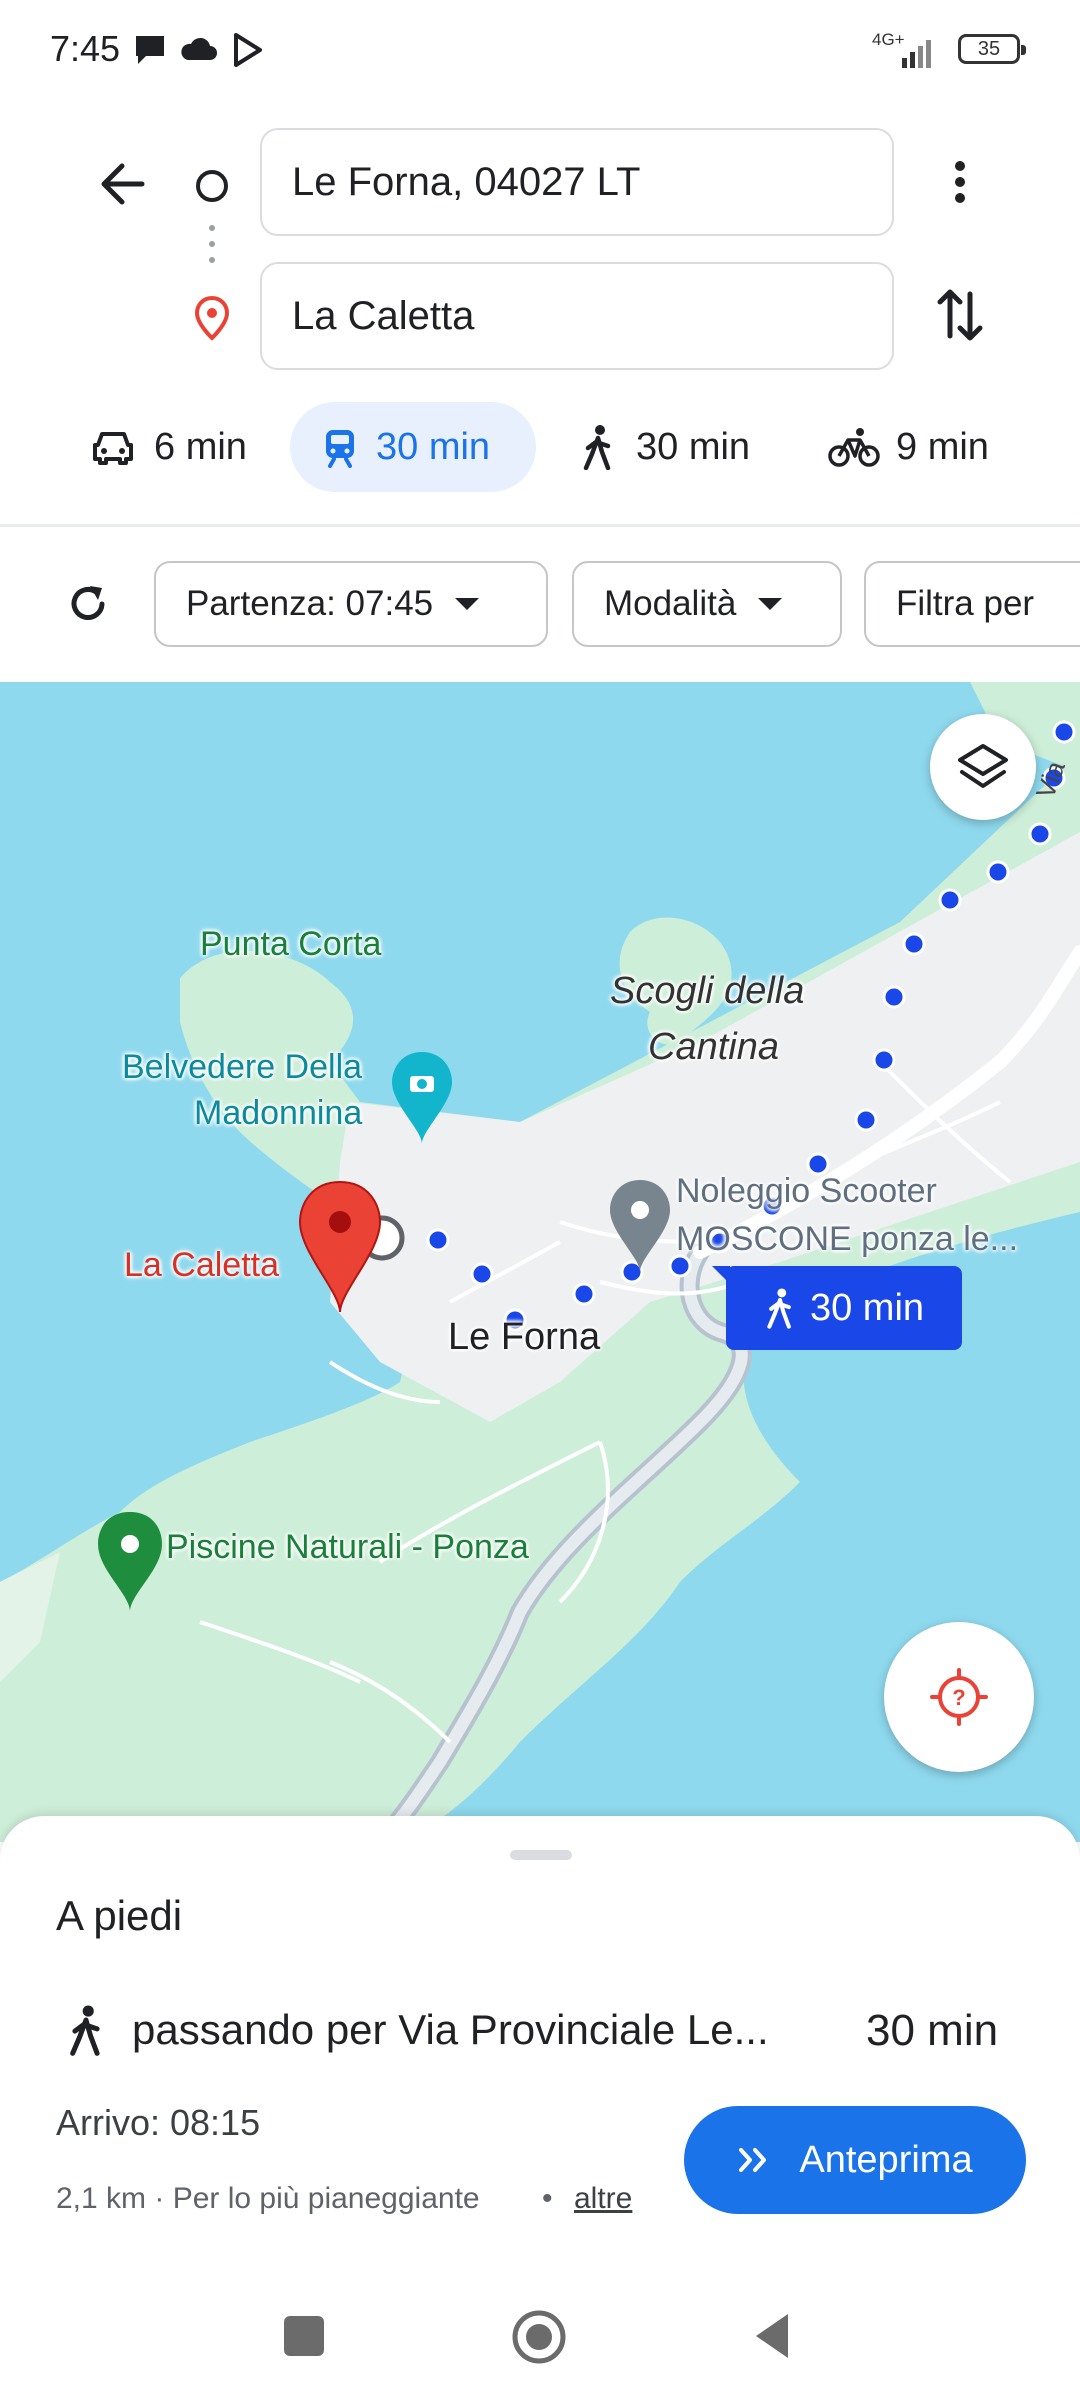  Describe the element at coordinates (88, 604) in the screenshot. I see `refresh-icon` at that location.